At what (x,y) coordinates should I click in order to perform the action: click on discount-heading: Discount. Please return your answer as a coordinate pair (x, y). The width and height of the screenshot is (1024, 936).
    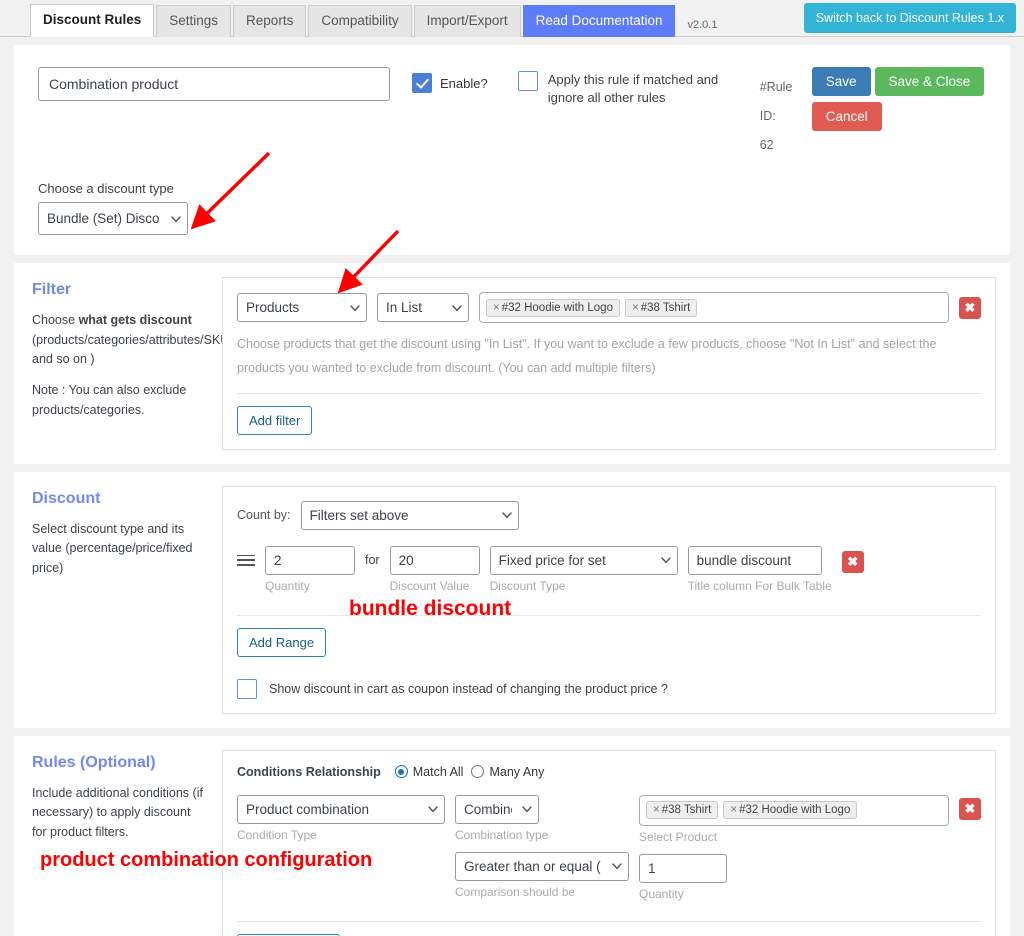
    Looking at the image, I should click on (66, 498).